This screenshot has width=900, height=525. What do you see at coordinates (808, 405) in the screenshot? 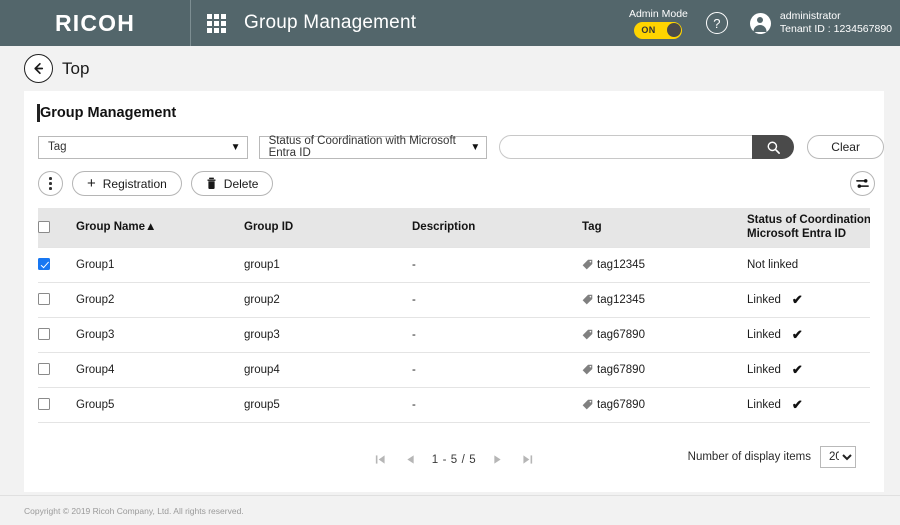
I see `cell-status: Linked ✔` at bounding box center [808, 405].